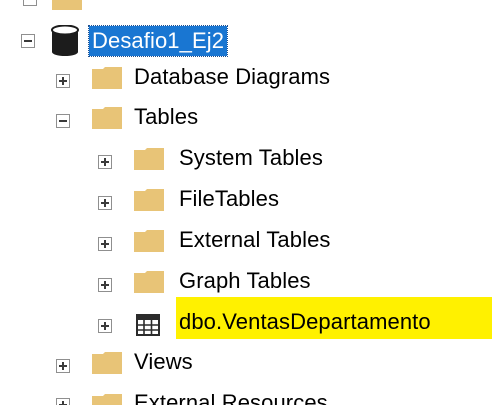 The image size is (493, 405). What do you see at coordinates (158, 41) in the screenshot?
I see `database-label: Desafio1_Ej2` at bounding box center [158, 41].